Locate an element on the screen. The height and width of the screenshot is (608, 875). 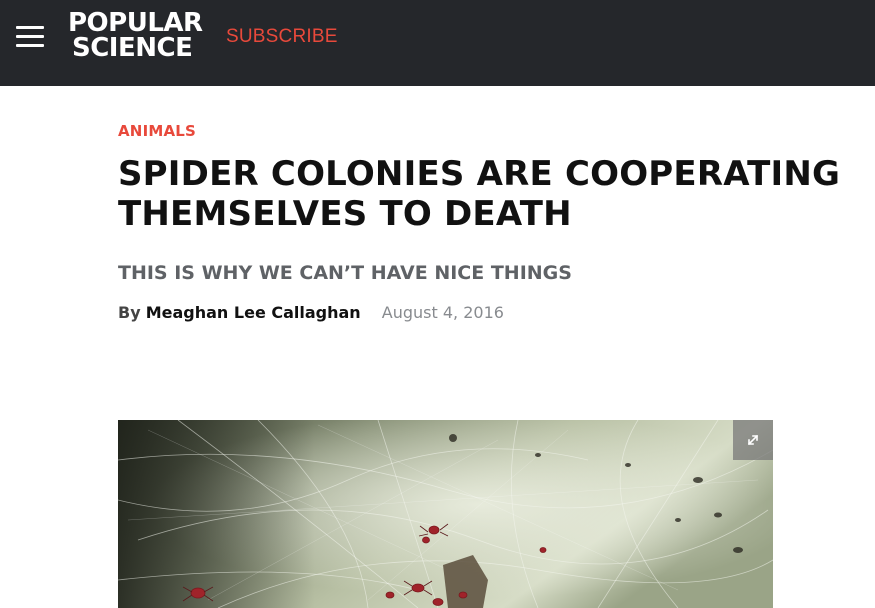
byline: By Meaghan Lee Callaghan August 4, 2016 is located at coordinates (493, 313).